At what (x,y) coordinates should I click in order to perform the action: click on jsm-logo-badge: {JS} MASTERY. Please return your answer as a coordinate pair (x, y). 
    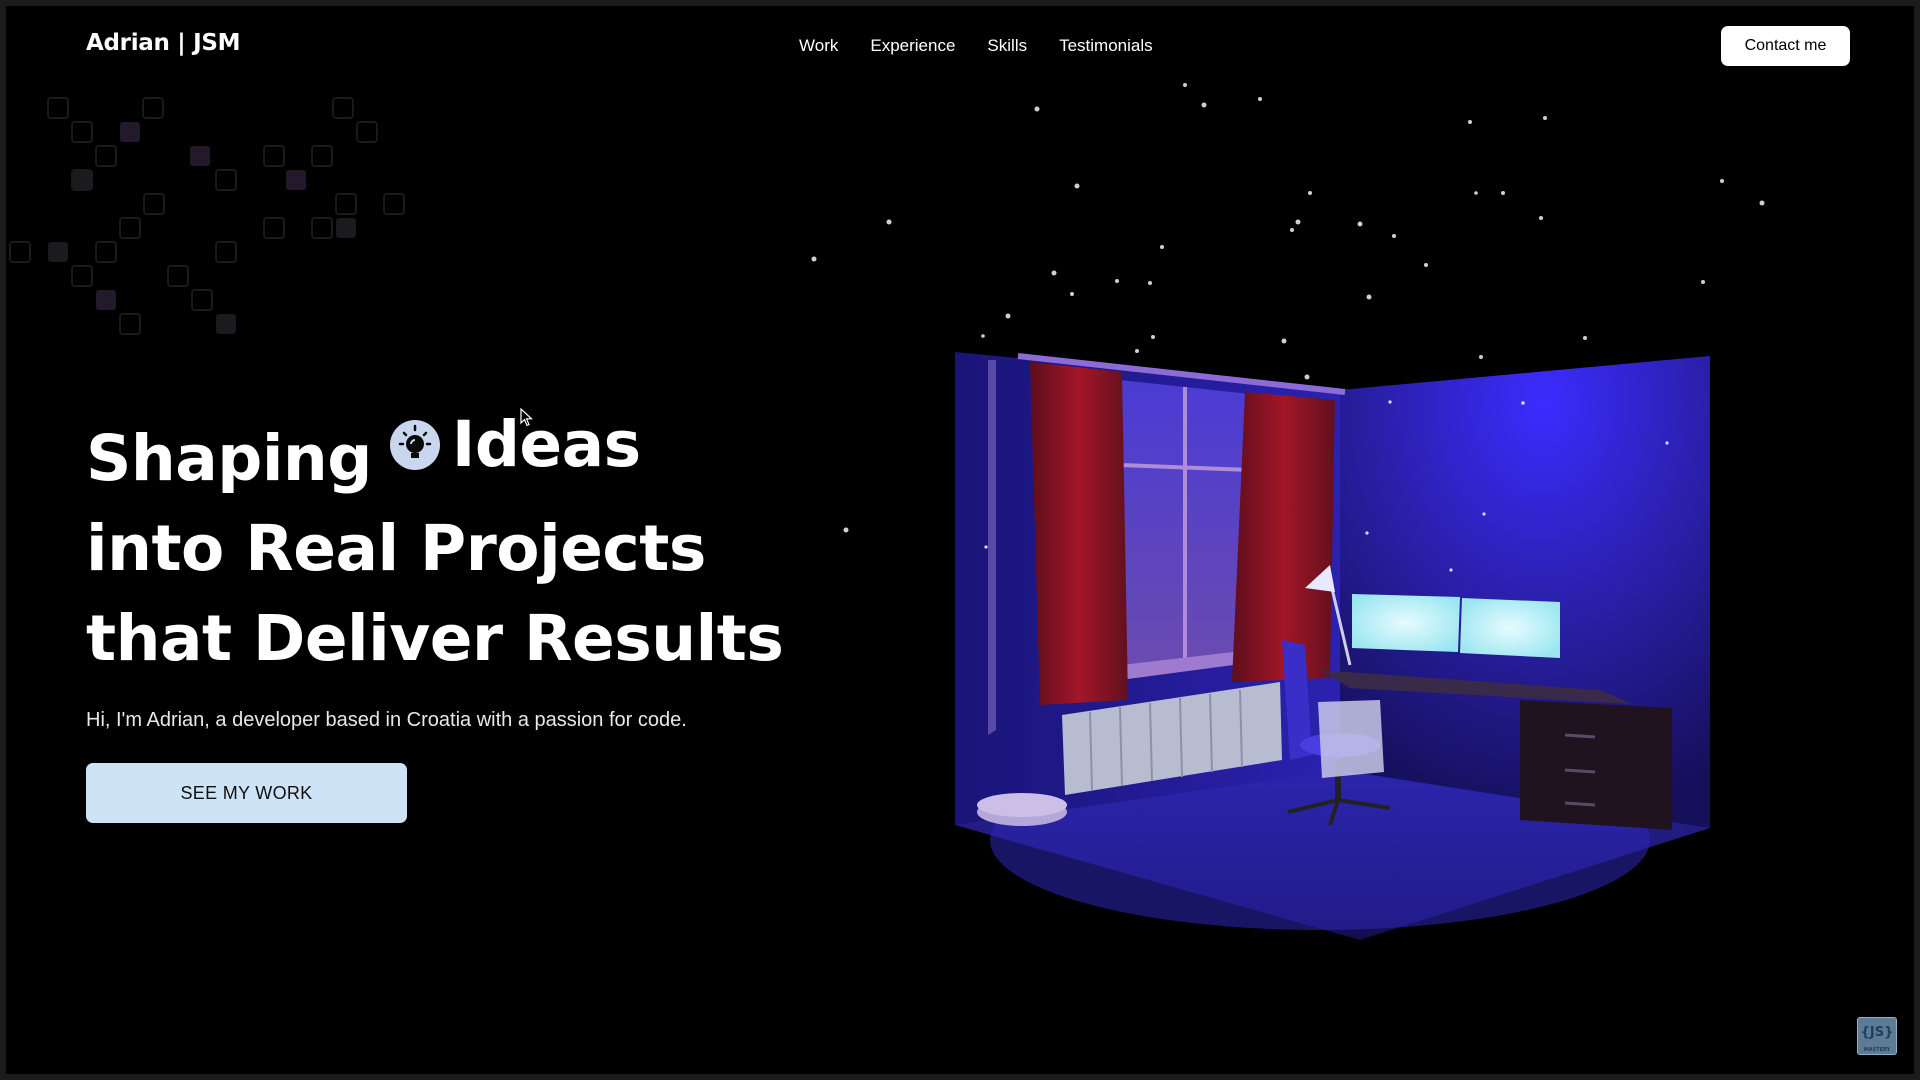
    Looking at the image, I should click on (1877, 1036).